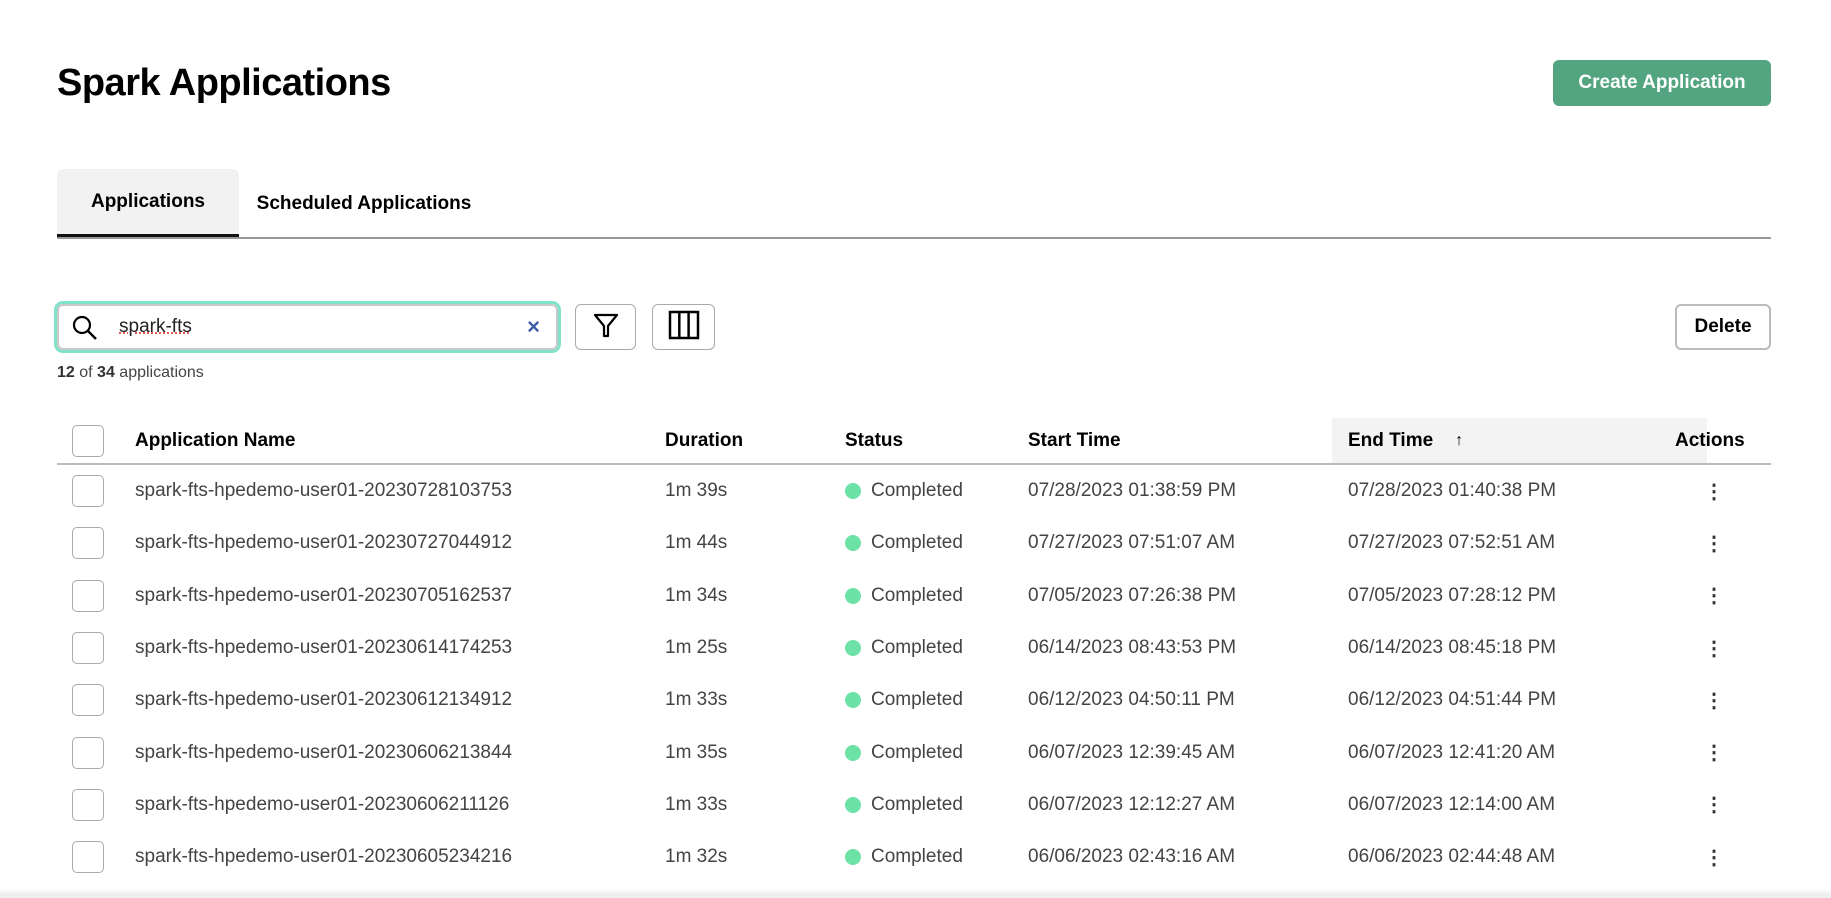  I want to click on duration: 1m 34s, so click(696, 595).